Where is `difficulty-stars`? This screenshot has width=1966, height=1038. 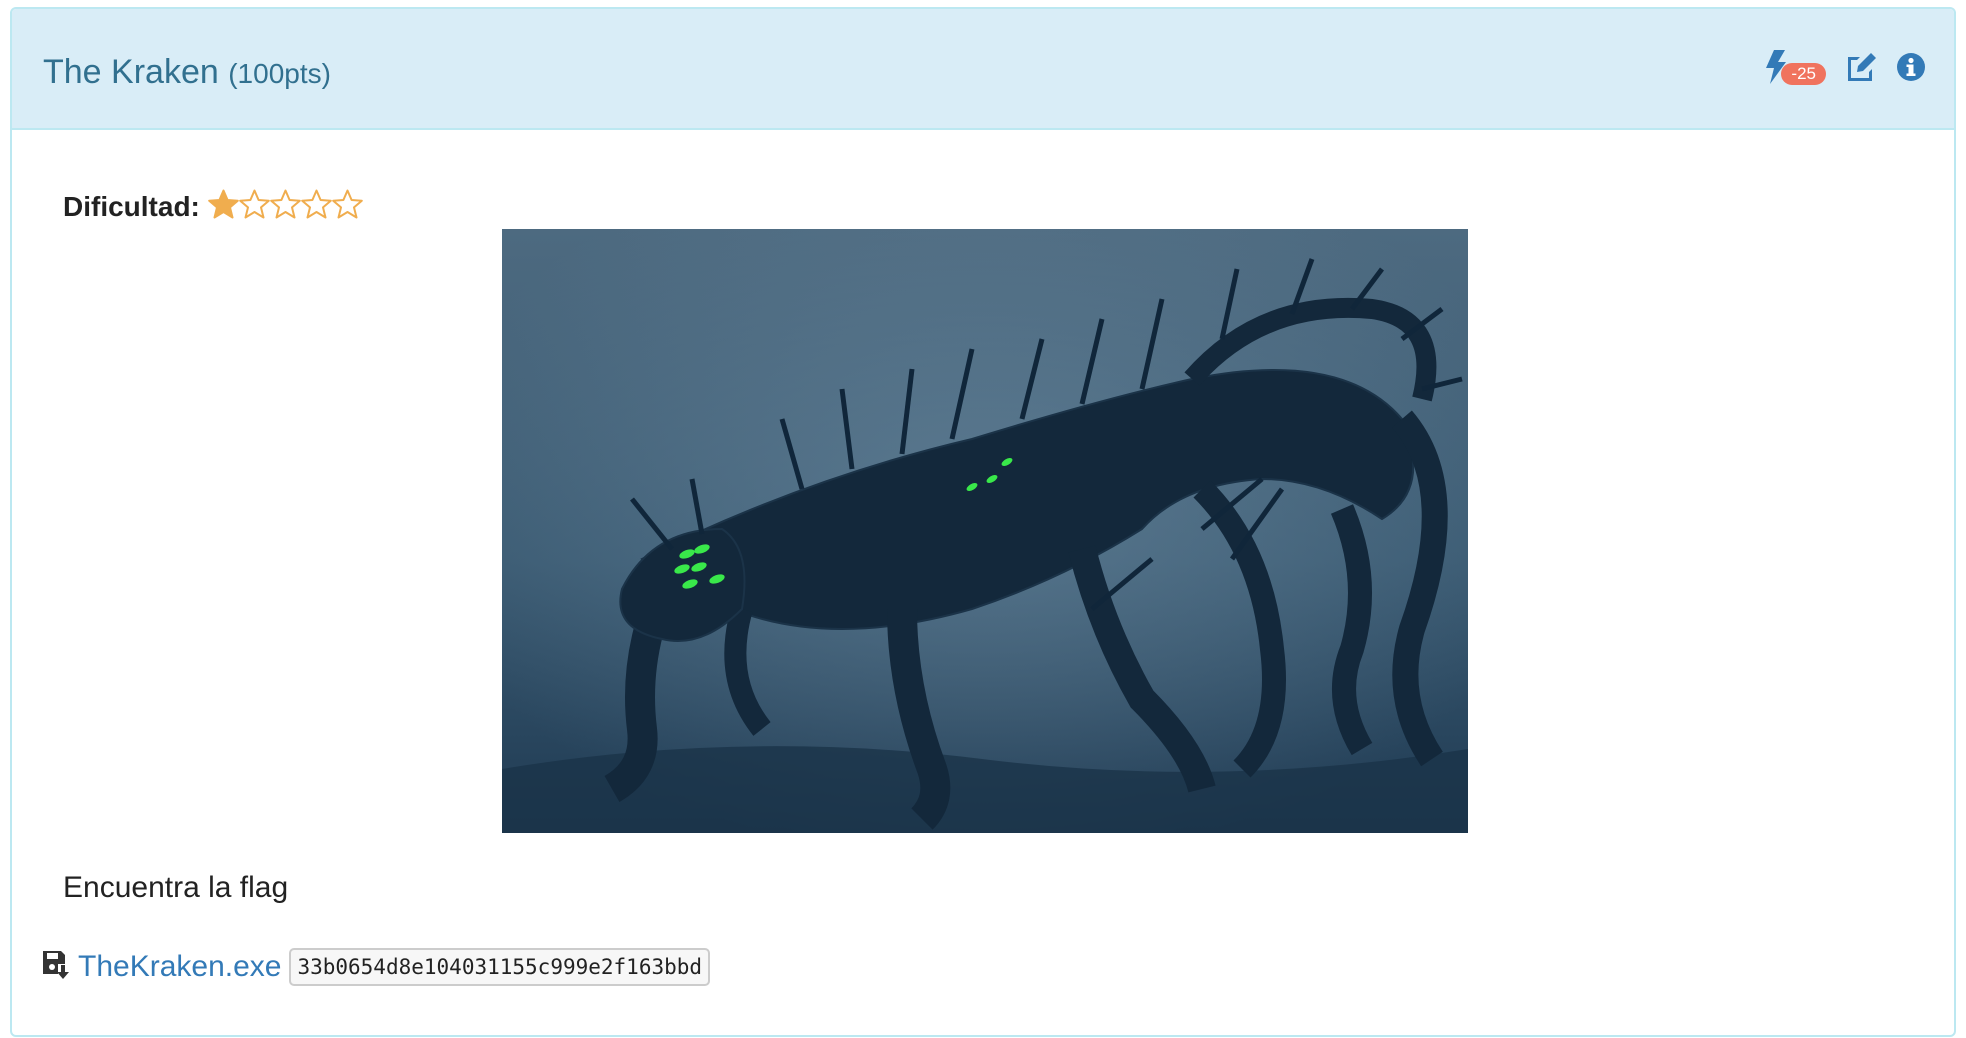
difficulty-stars is located at coordinates (285, 207).